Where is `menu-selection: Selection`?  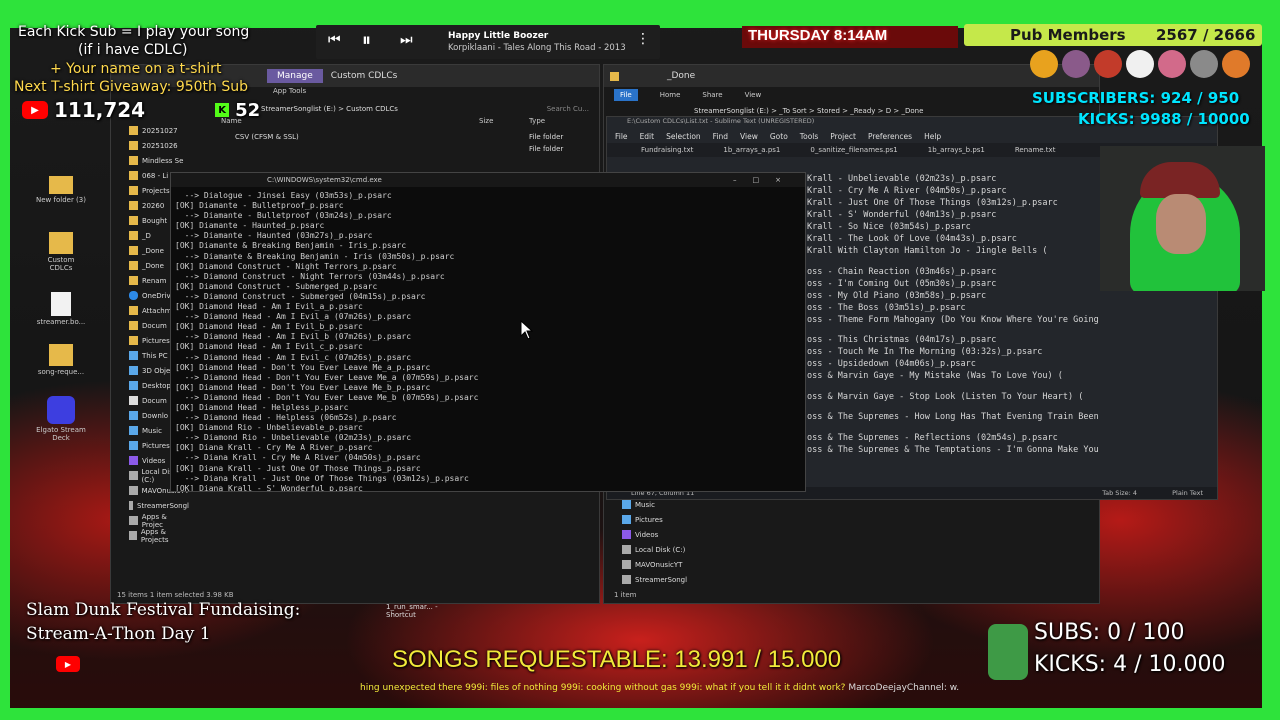 menu-selection: Selection is located at coordinates (683, 136).